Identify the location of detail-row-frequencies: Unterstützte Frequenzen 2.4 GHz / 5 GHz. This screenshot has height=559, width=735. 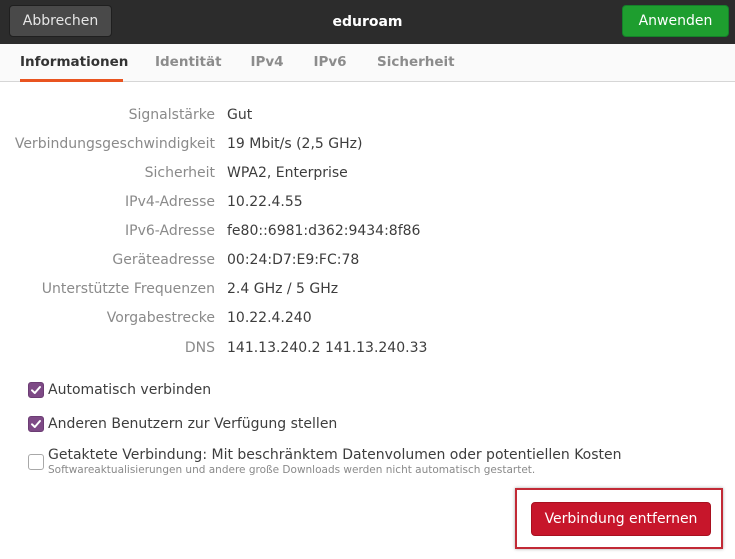
(367, 289).